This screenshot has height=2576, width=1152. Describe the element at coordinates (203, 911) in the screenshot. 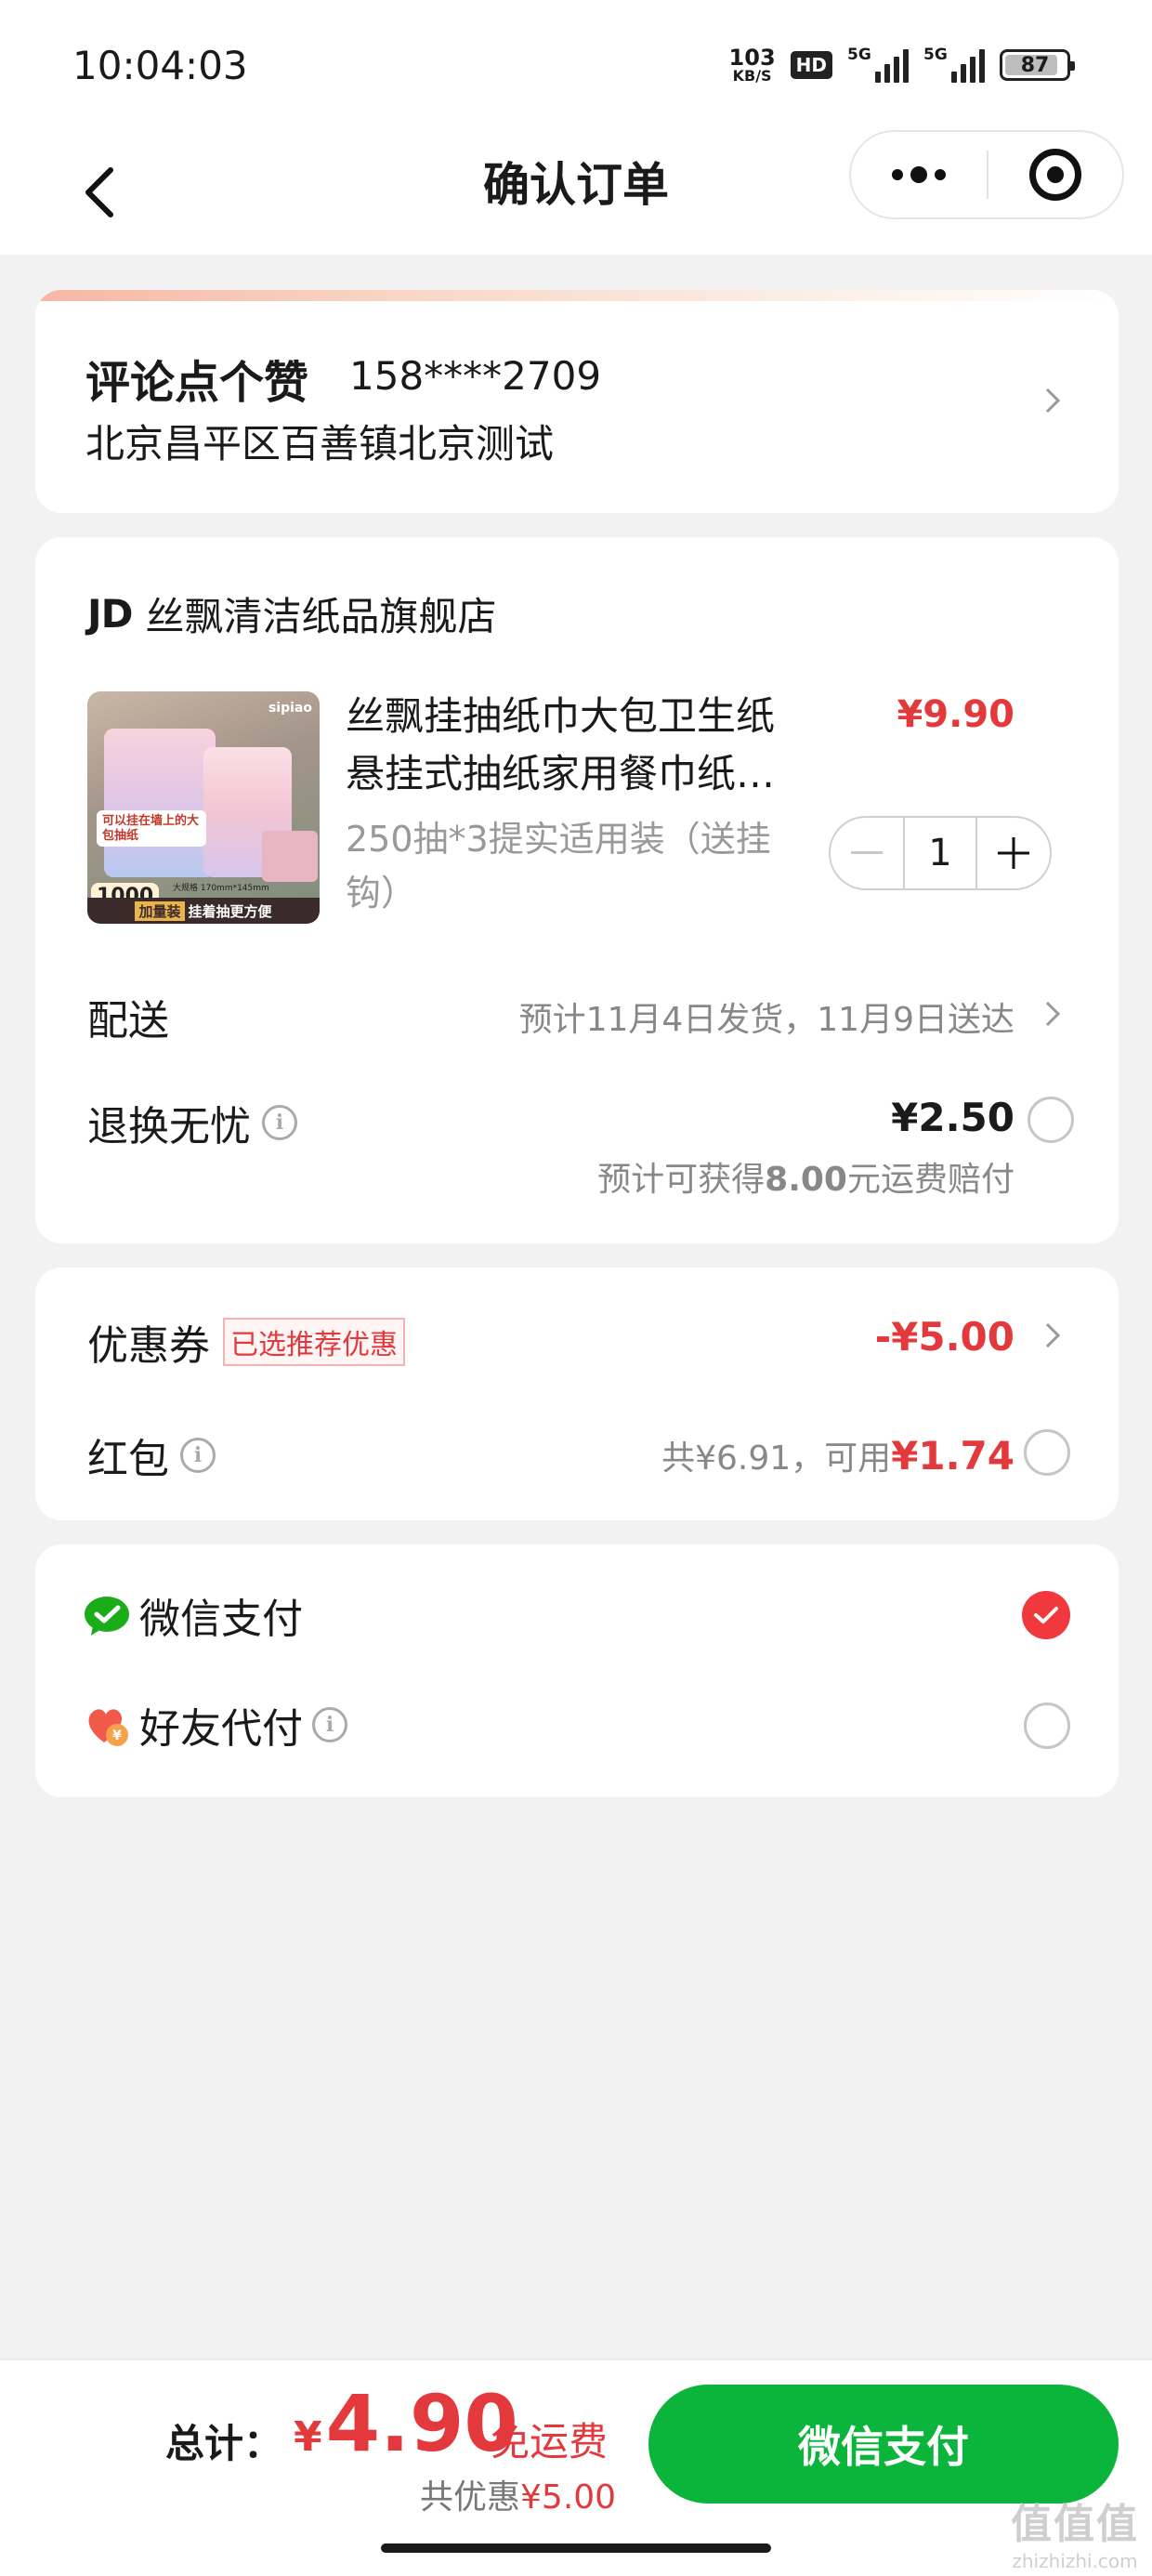

I see `product-image-banner: 加量装 挂着抽更方便` at that location.